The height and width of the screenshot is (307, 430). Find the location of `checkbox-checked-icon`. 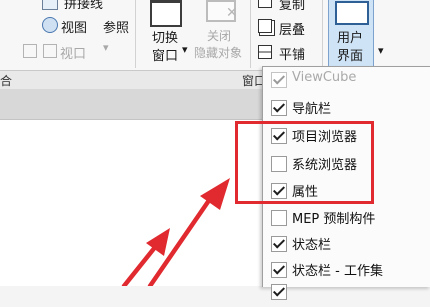

checkbox-checked-icon is located at coordinates (279, 292).